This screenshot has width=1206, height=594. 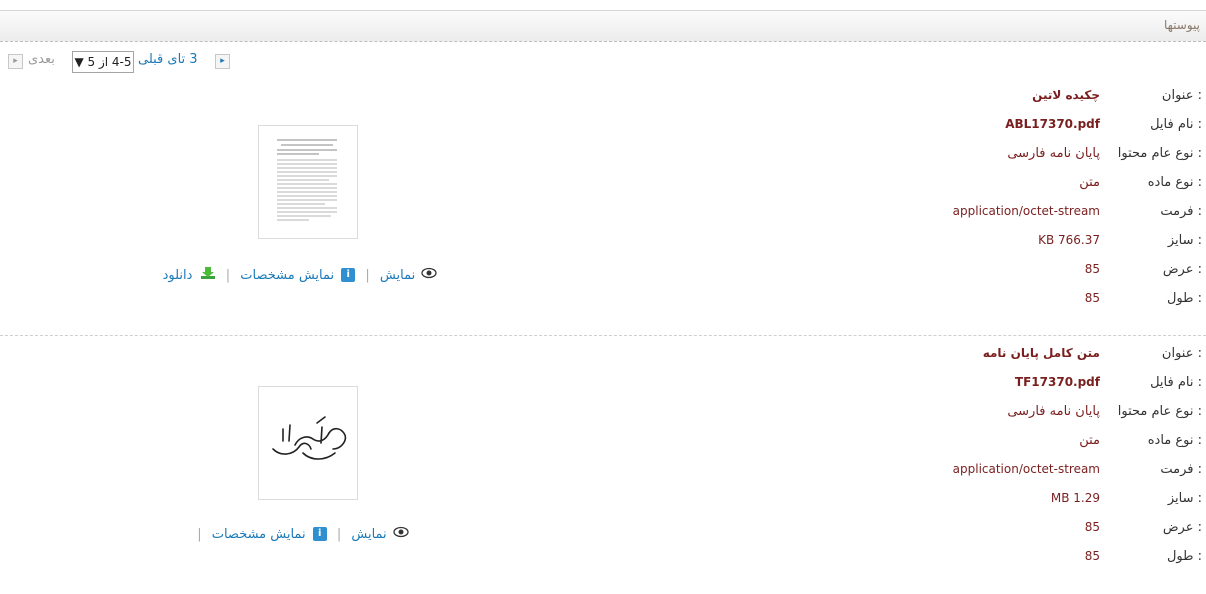 I want to click on attachments-header: پیوستها, so click(x=603, y=26).